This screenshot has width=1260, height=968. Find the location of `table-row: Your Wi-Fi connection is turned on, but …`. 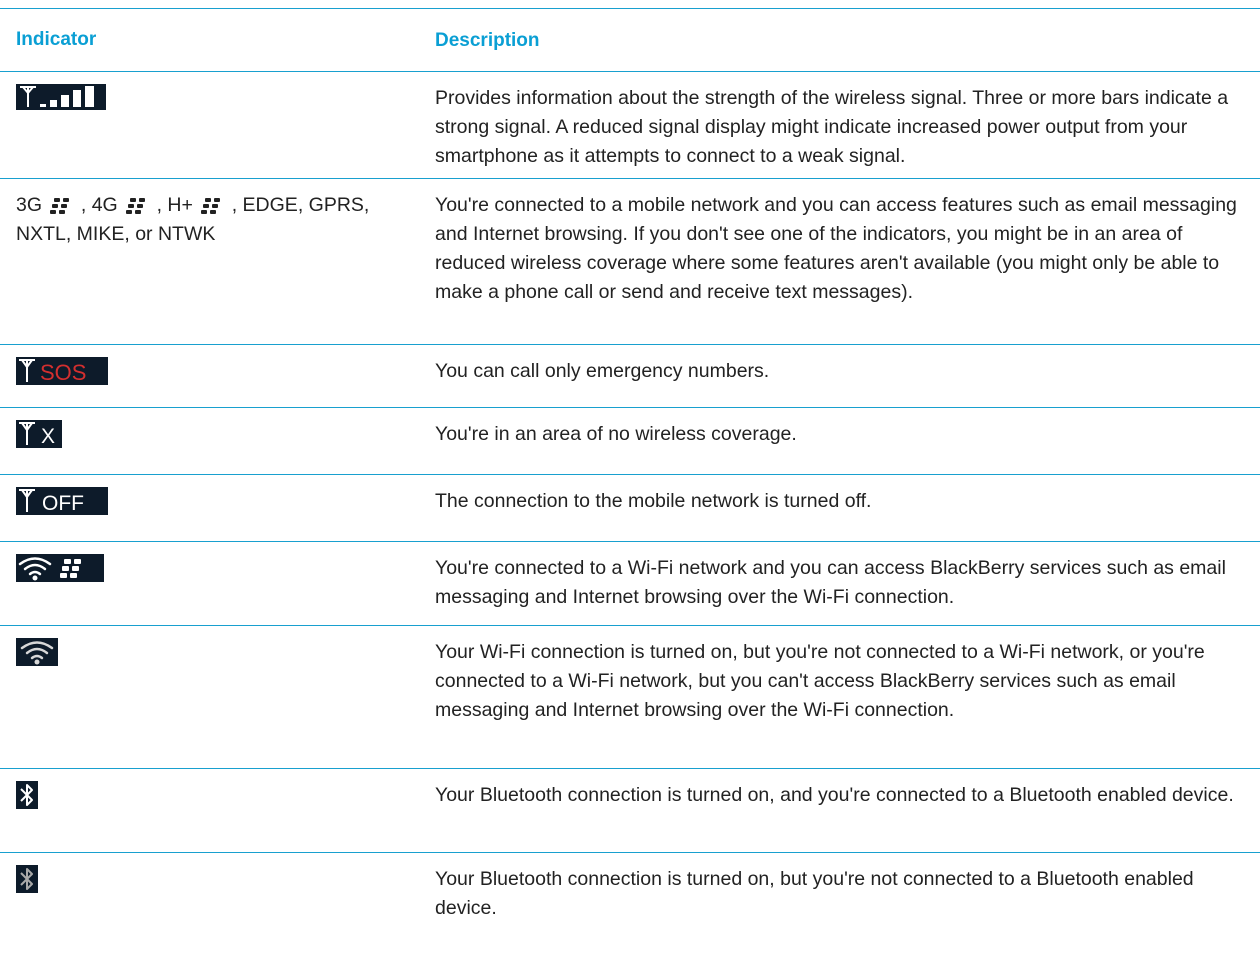

table-row: Your Wi-Fi connection is turned on, but … is located at coordinates (630, 697).